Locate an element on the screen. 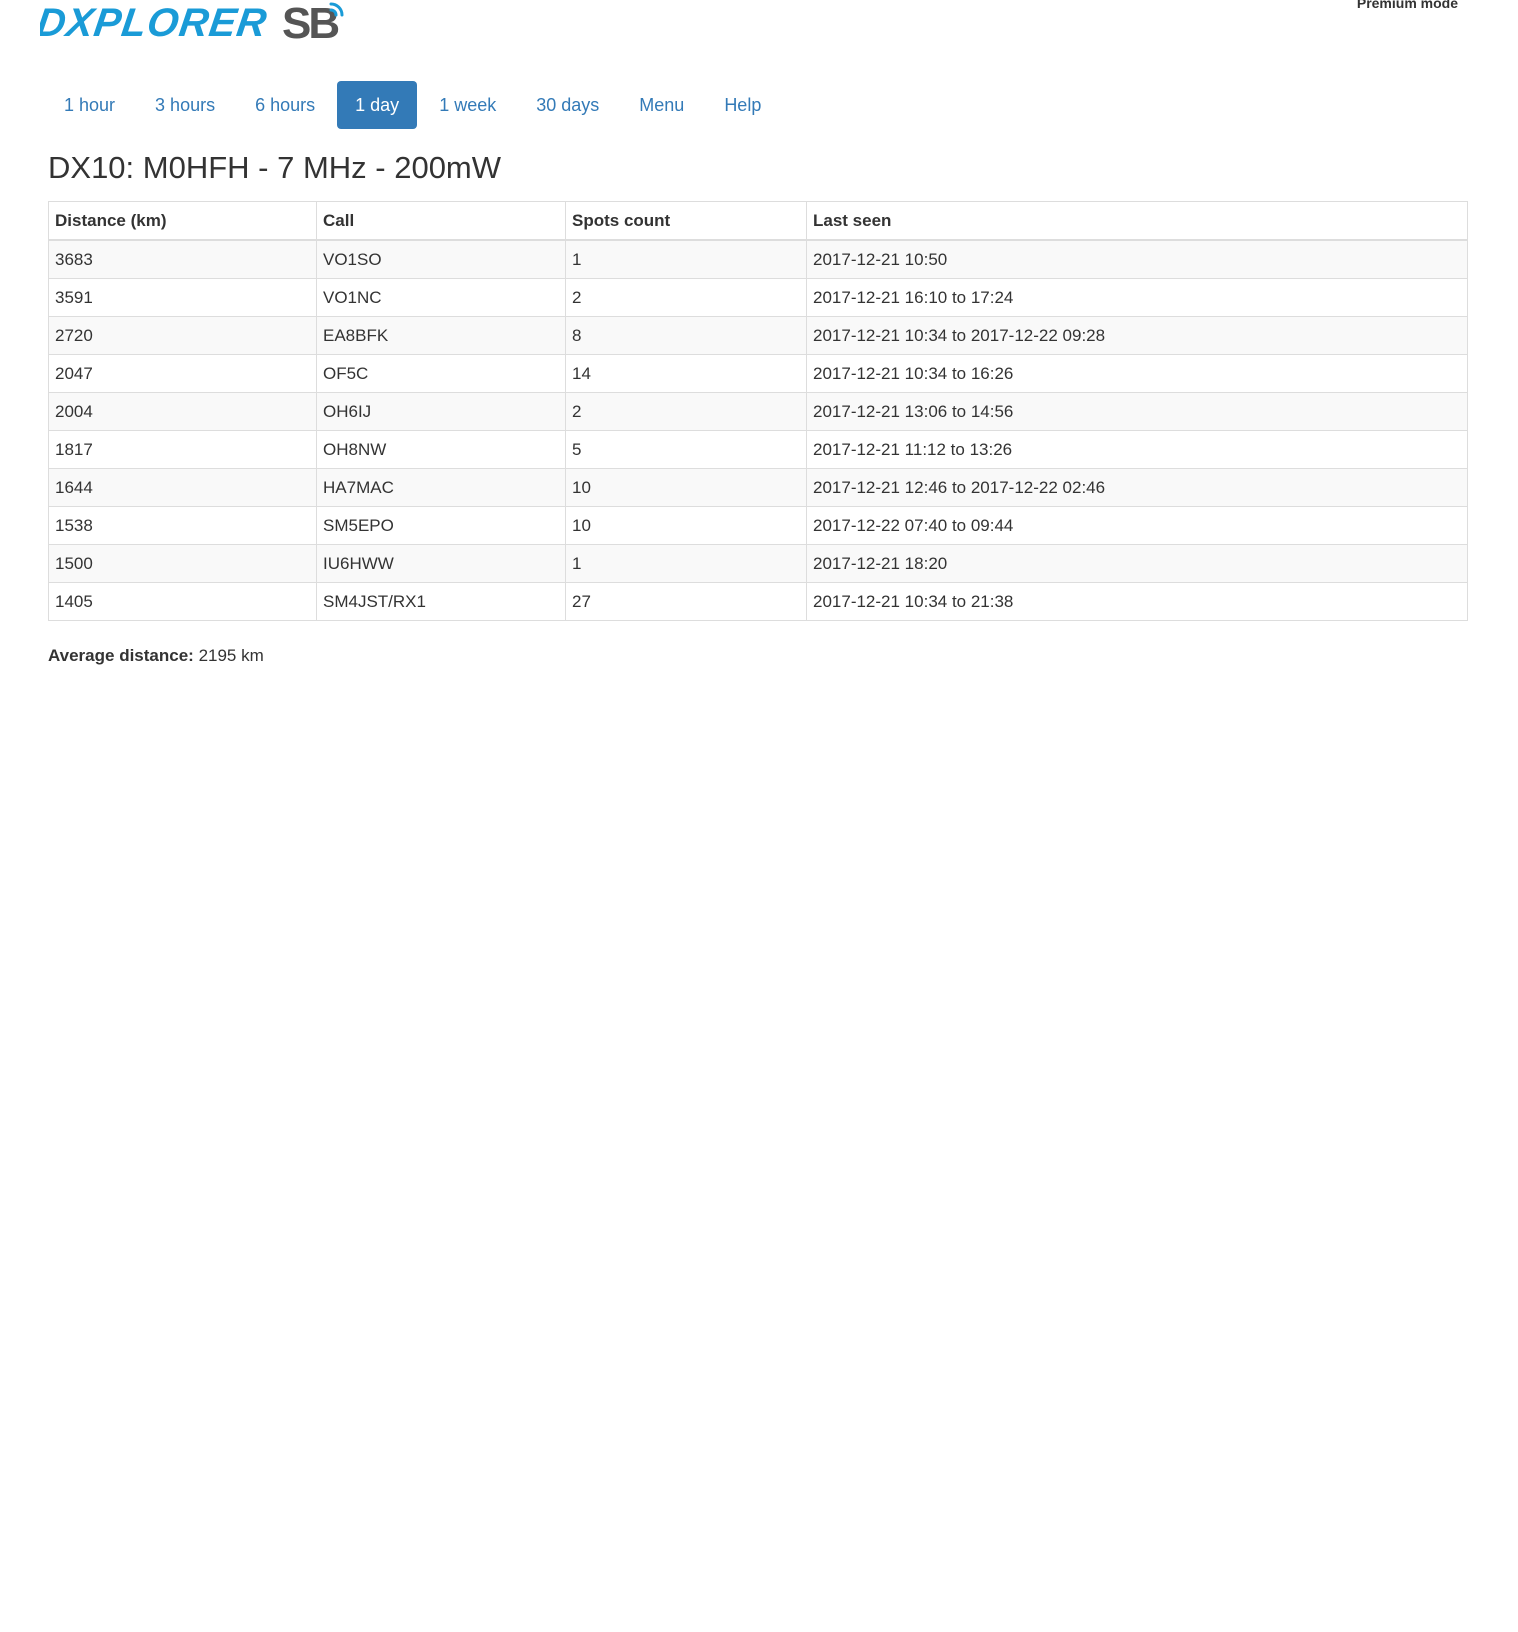 The width and height of the screenshot is (1518, 1632). table-row: 1538 SM5EPO 10 2017-12-22 07:40 to 09:44 is located at coordinates (758, 525).